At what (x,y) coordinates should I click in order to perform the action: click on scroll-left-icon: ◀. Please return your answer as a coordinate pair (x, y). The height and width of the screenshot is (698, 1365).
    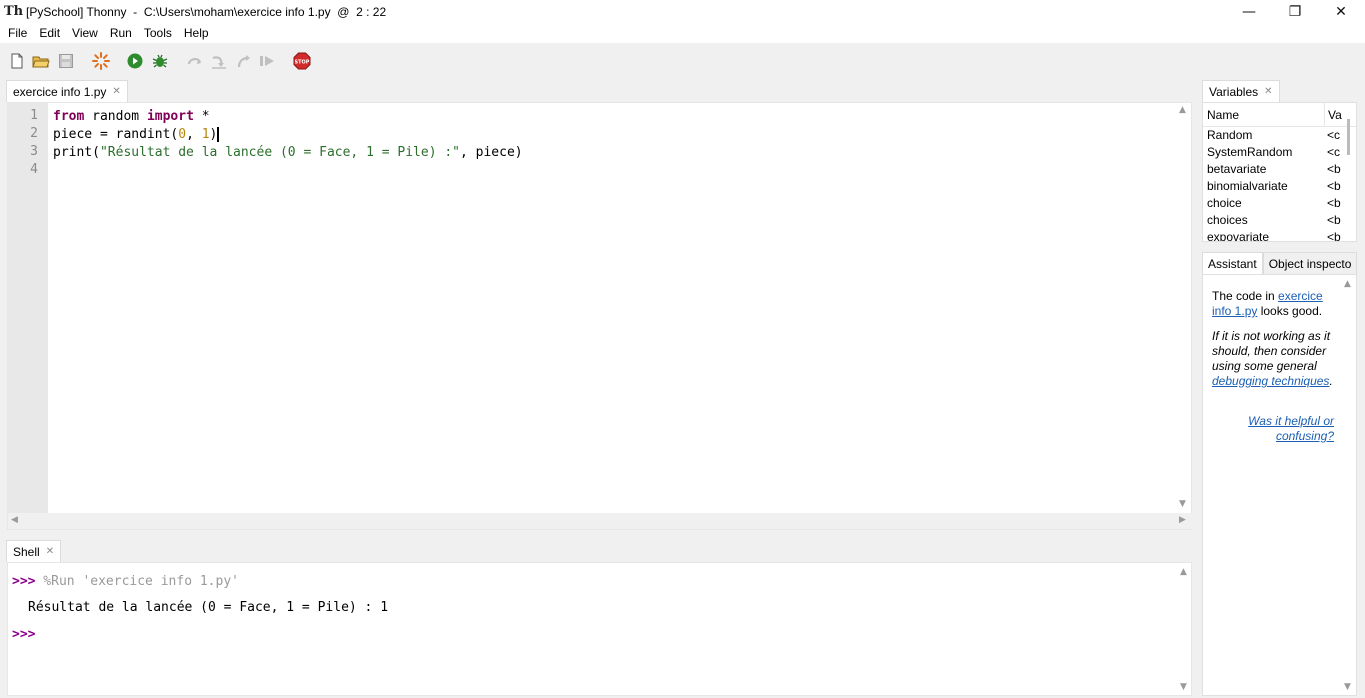
    Looking at the image, I should click on (14, 520).